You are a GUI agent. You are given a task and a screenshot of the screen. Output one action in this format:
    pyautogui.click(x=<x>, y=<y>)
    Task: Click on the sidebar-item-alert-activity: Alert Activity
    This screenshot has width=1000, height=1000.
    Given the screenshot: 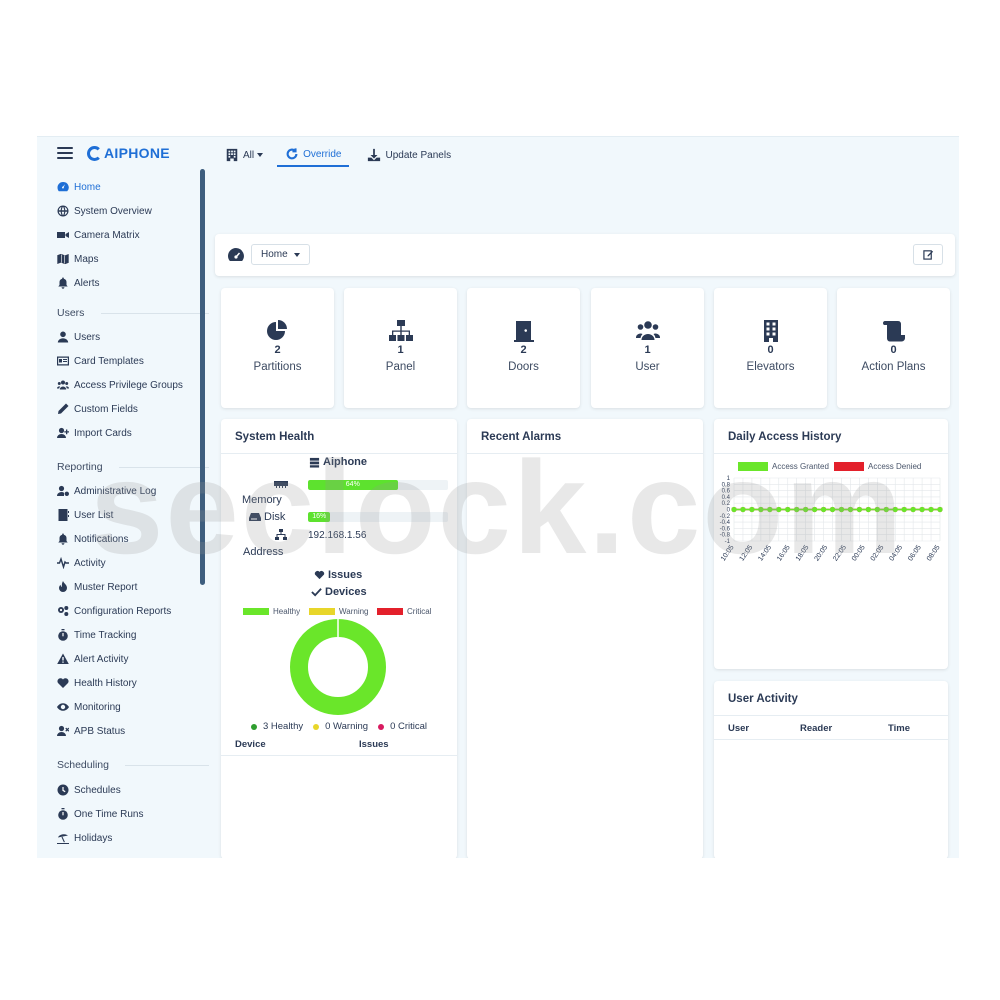 What is the action you would take?
    pyautogui.click(x=127, y=659)
    